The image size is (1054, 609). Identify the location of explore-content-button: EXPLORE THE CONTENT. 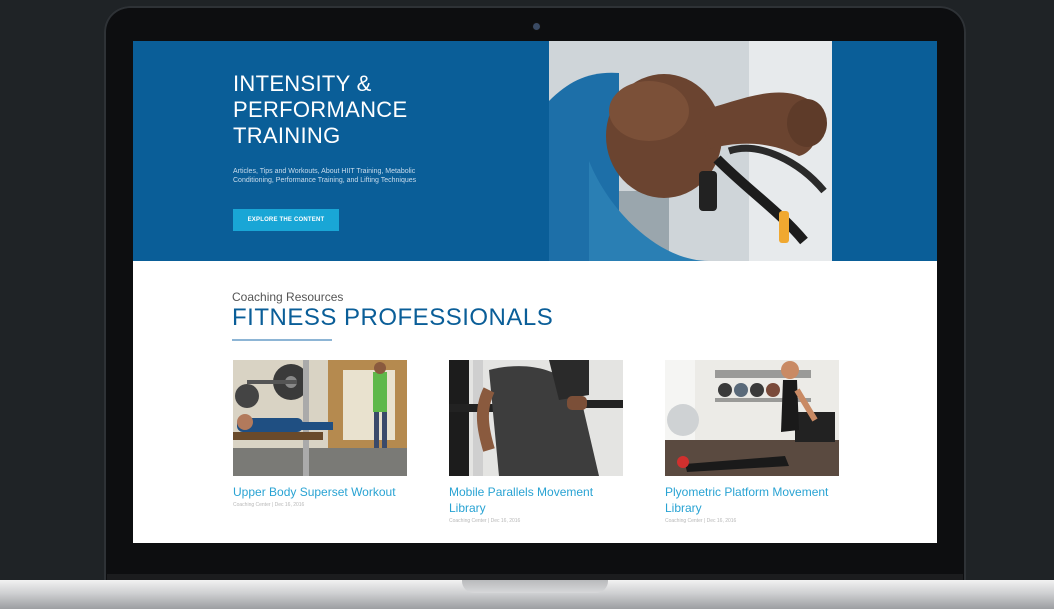
(286, 220).